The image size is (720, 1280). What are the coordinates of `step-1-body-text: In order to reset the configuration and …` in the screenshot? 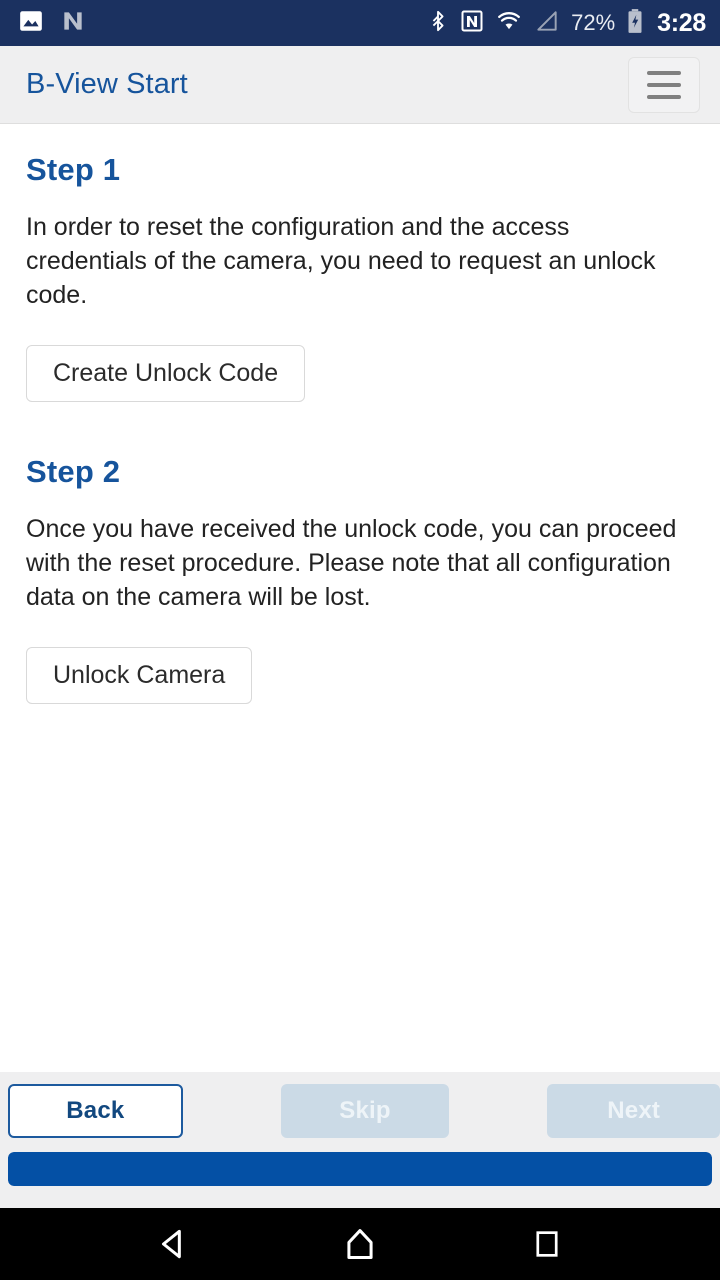 It's located at (341, 261).